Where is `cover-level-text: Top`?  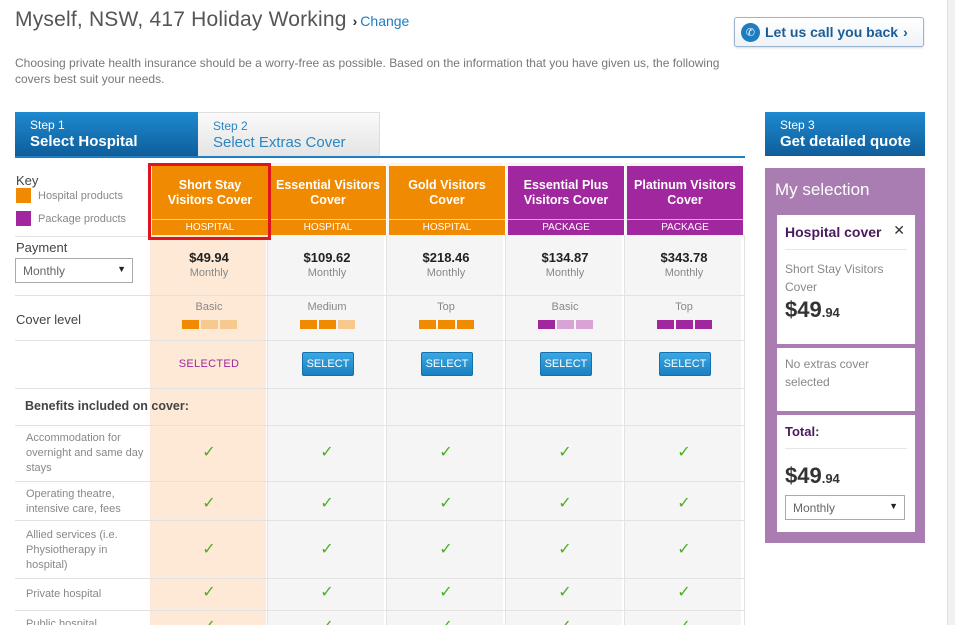 cover-level-text: Top is located at coordinates (446, 307).